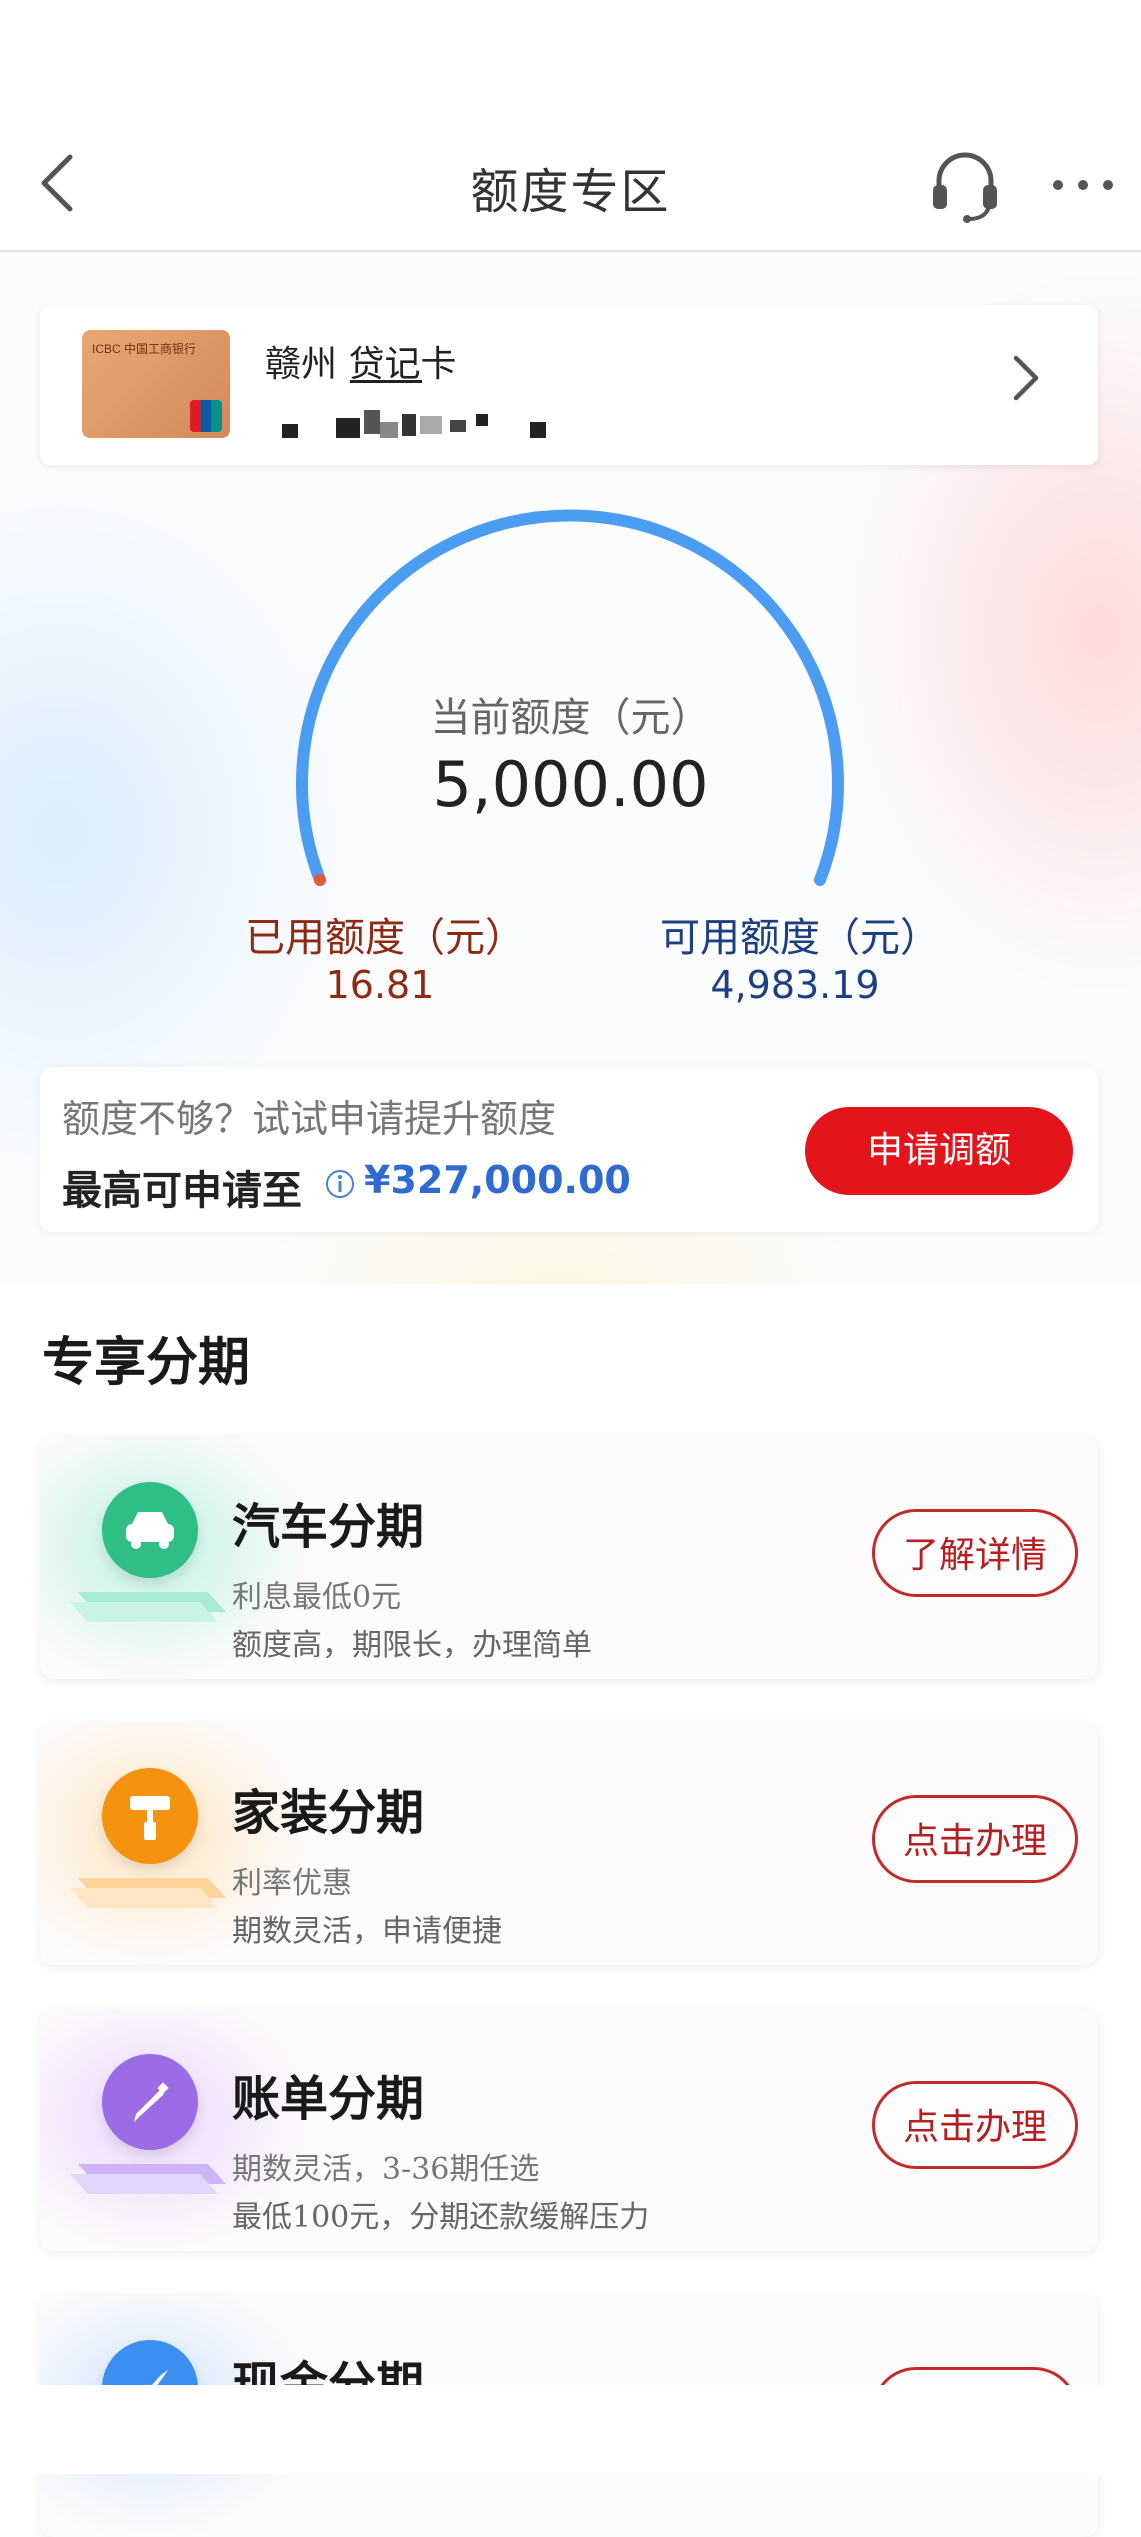 This screenshot has height=2537, width=1141. Describe the element at coordinates (795, 985) in the screenshot. I see `available-limit-value: 4,983.19` at that location.